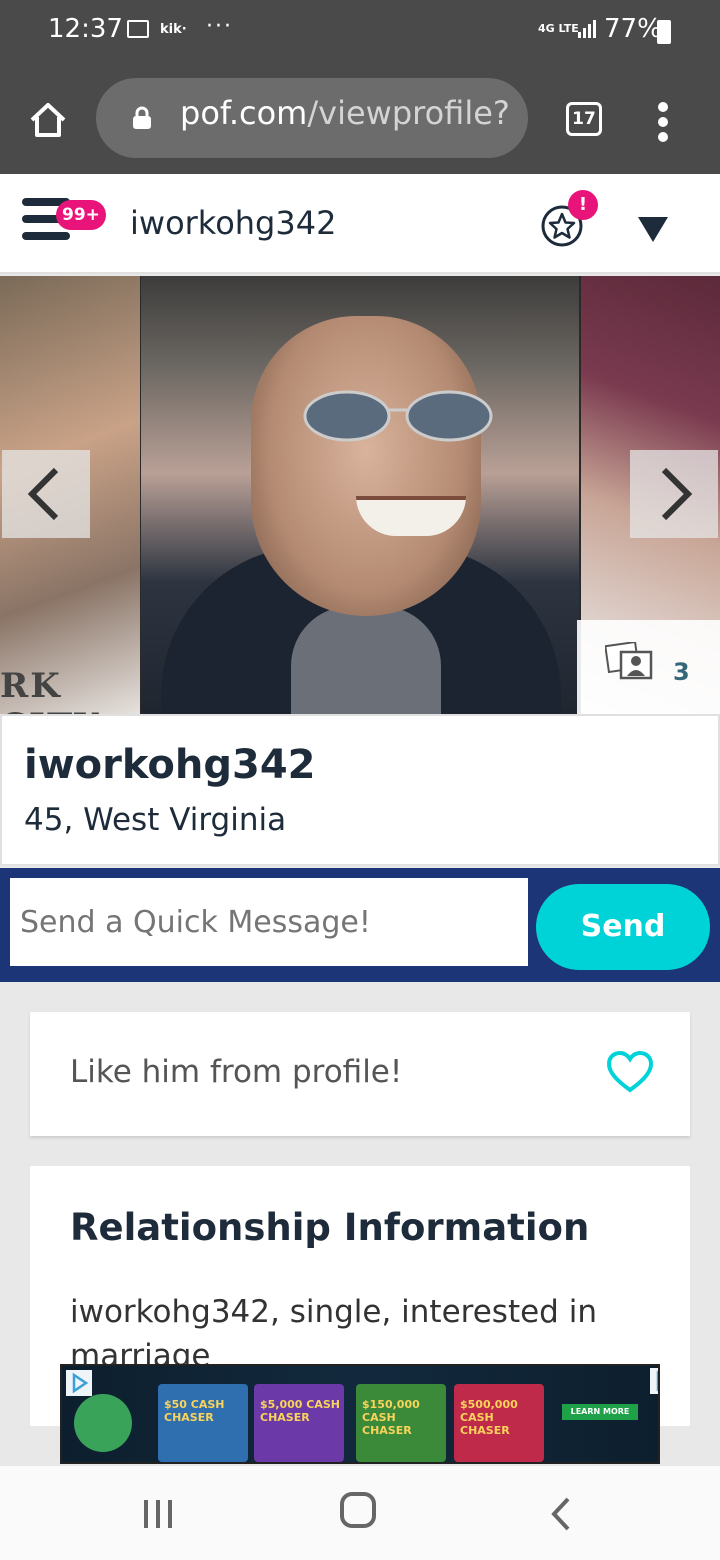 The image size is (720, 1560). Describe the element at coordinates (236, 1072) in the screenshot. I see `like-text: Like him from profile!` at that location.